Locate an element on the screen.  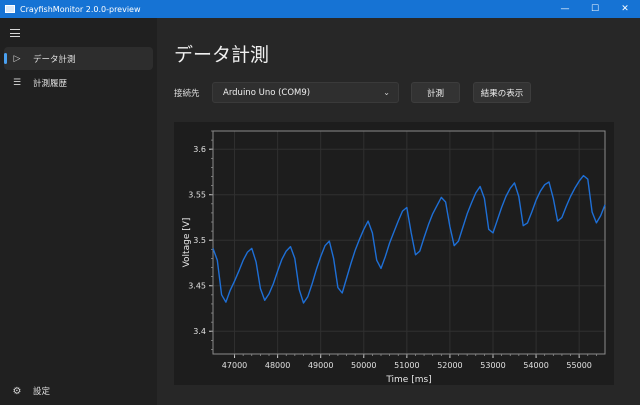
chevron-down-icon: ⌄ is located at coordinates (386, 92).